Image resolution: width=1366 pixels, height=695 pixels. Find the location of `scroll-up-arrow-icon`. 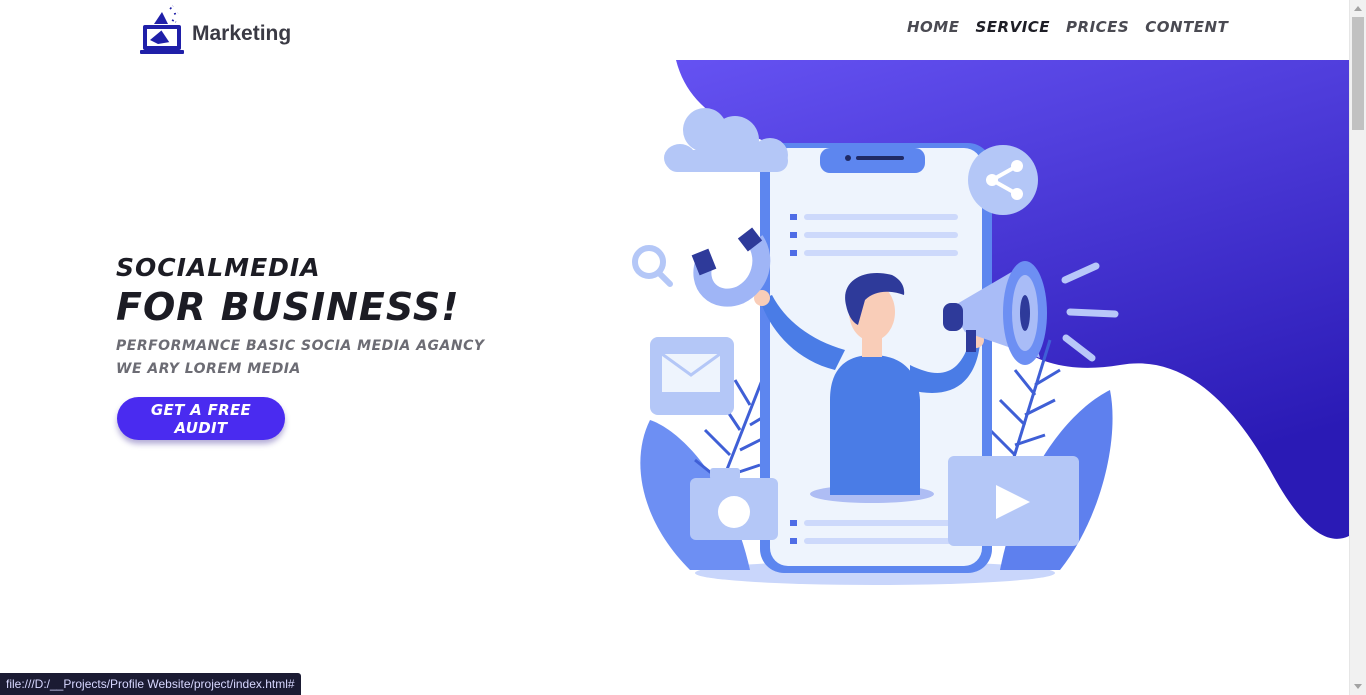

scroll-up-arrow-icon is located at coordinates (1357, 8).